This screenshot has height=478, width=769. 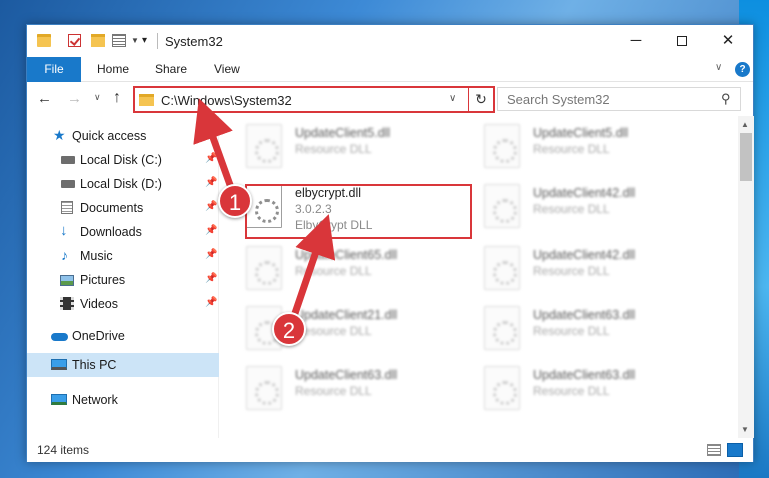 What do you see at coordinates (54, 69) in the screenshot?
I see `tab-file: File` at bounding box center [54, 69].